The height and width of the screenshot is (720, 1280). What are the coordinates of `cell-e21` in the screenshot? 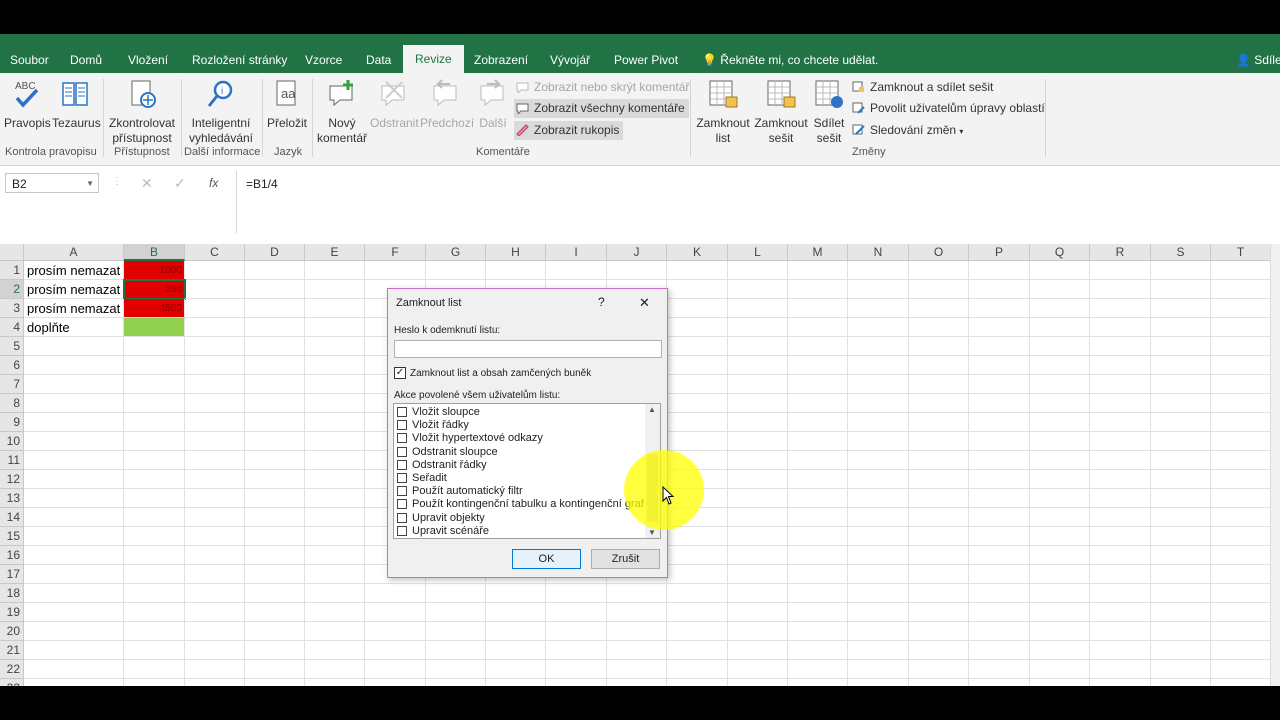 It's located at (335, 650).